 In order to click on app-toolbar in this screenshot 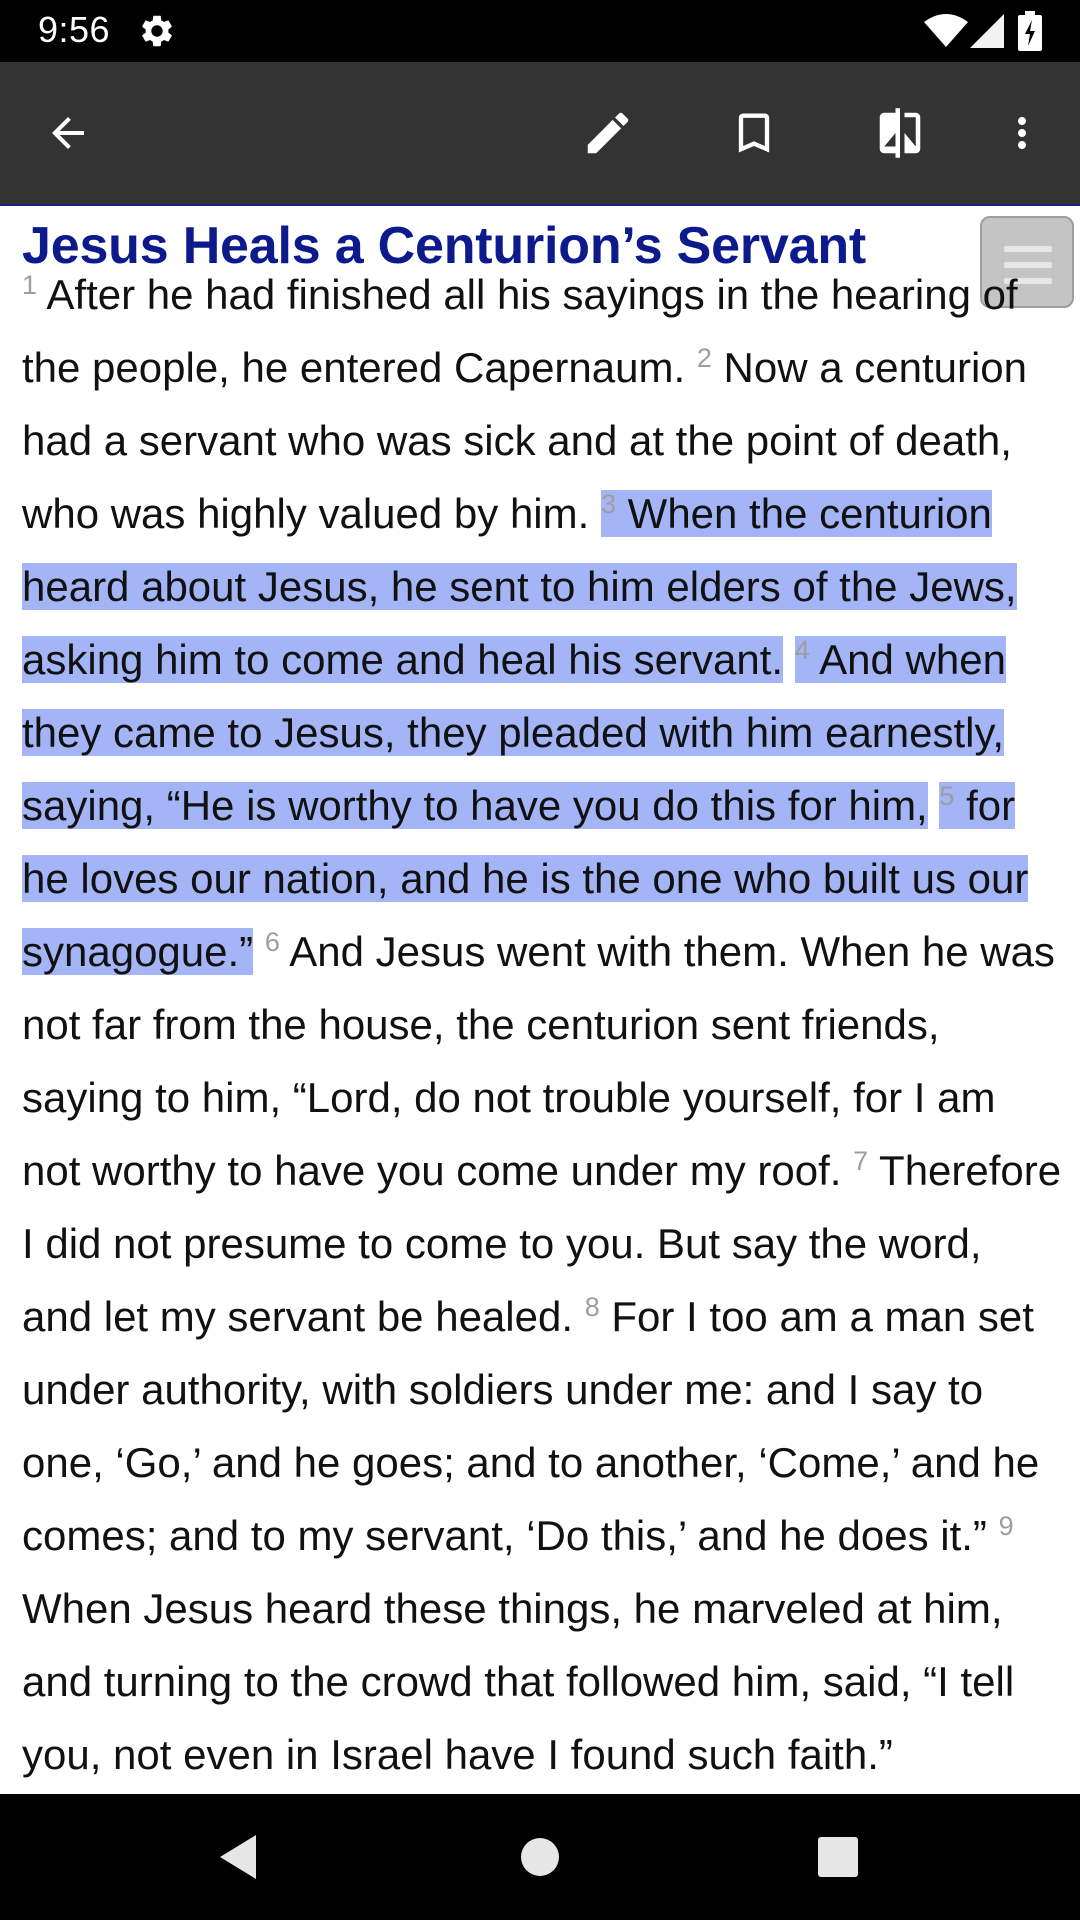, I will do `click(540, 135)`.